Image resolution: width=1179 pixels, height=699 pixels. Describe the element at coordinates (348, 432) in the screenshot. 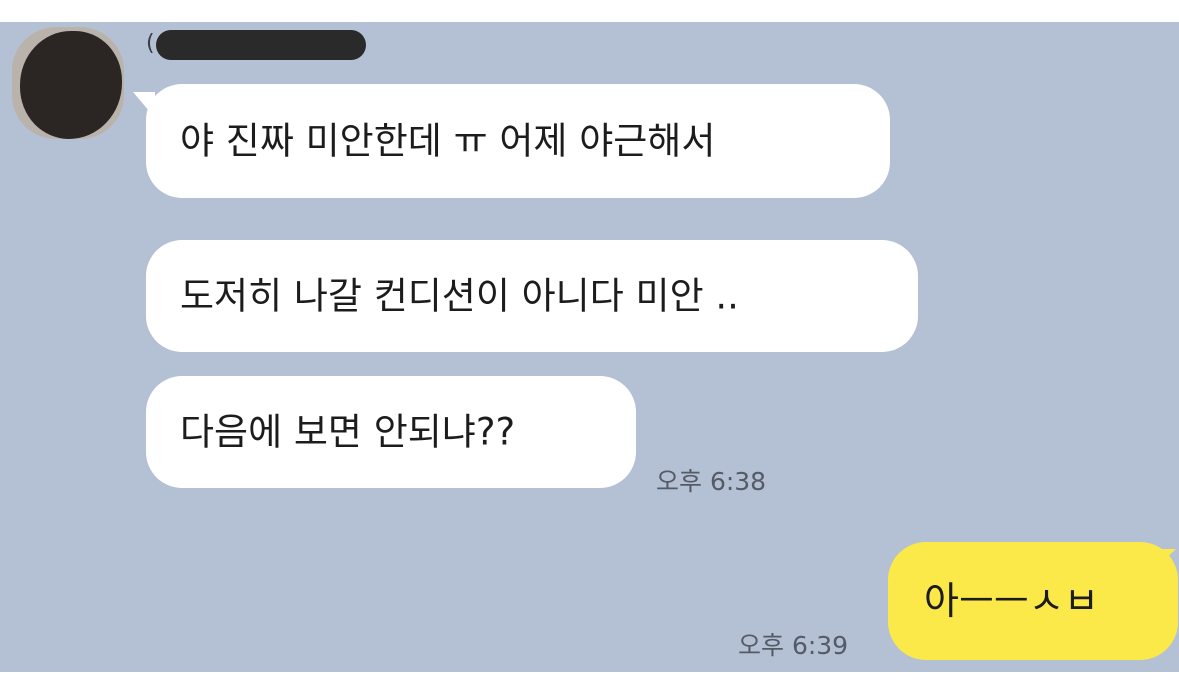

I see `message-text: 다음에 보면 안되냐??` at that location.